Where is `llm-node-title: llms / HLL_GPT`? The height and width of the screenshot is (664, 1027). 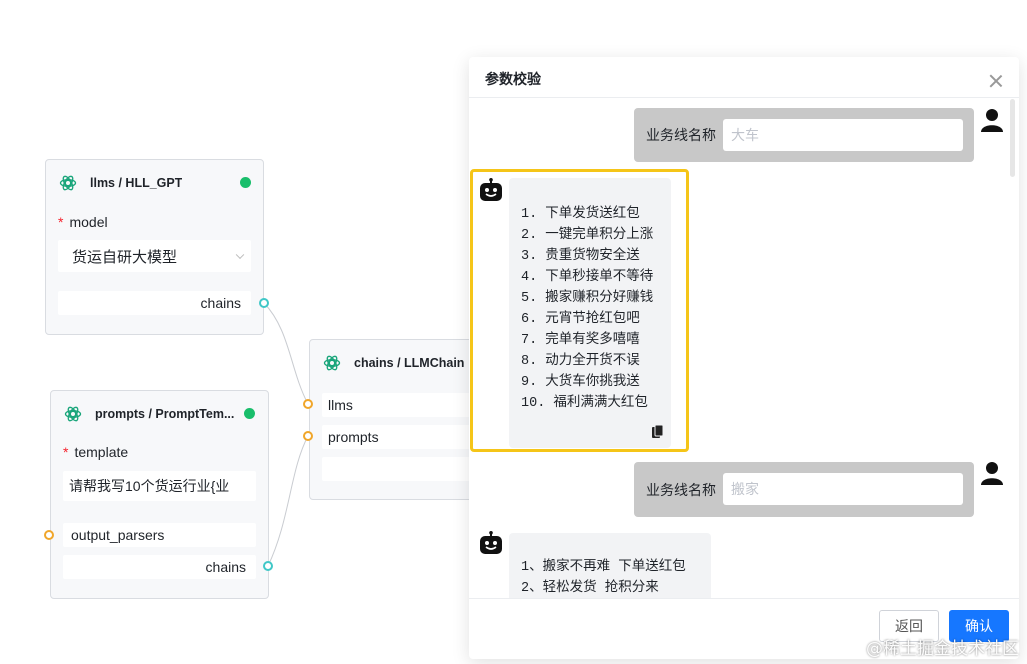 llm-node-title: llms / HLL_GPT is located at coordinates (136, 183).